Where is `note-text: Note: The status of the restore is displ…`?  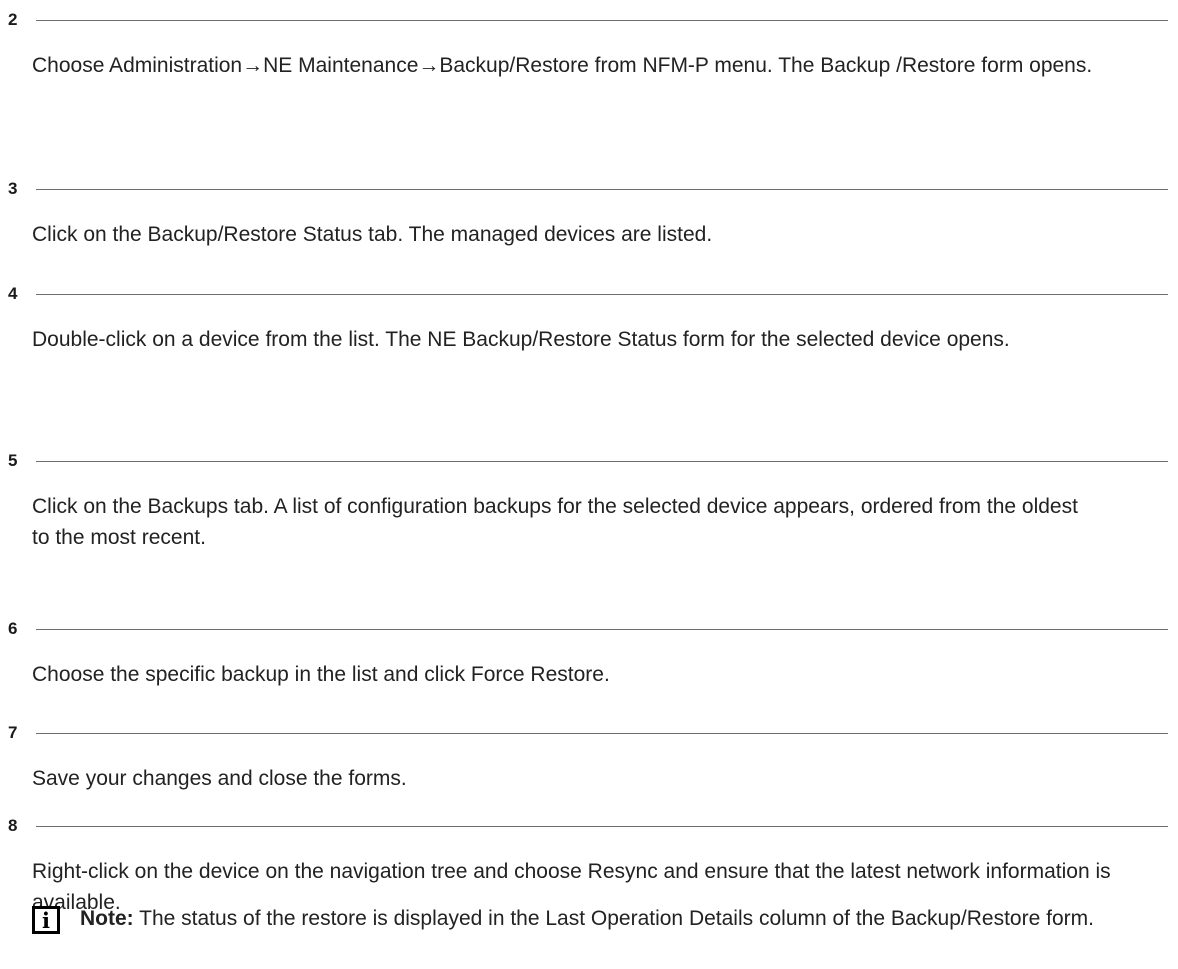
note-text: Note: The status of the restore is displ… is located at coordinates (611, 918).